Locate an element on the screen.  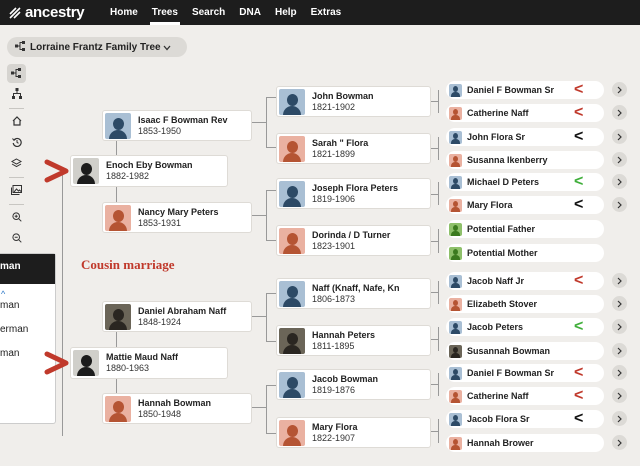
person-card-jacob-bowman: Jacob Bowman 1819-1876 is located at coordinates (353, 384).